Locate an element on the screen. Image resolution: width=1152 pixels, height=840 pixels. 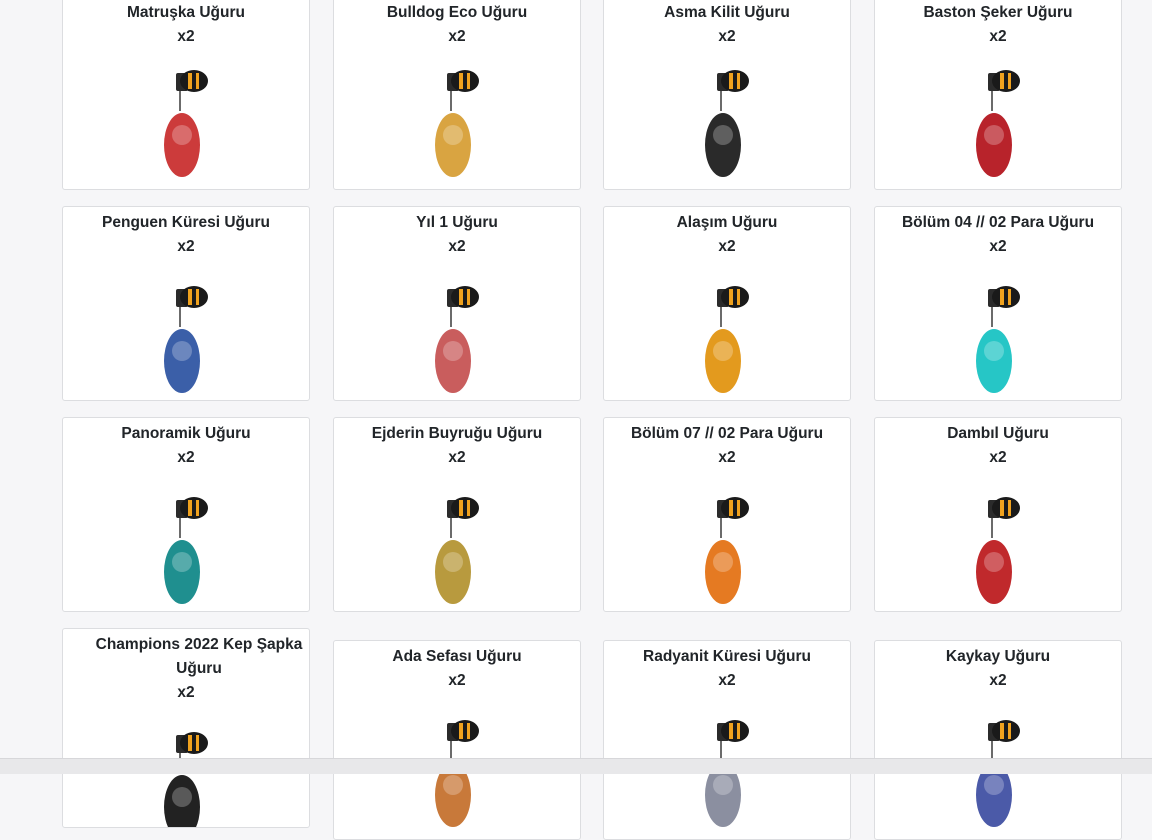
charm-card: Matruşka Uğuru x2 is located at coordinates (186, 95).